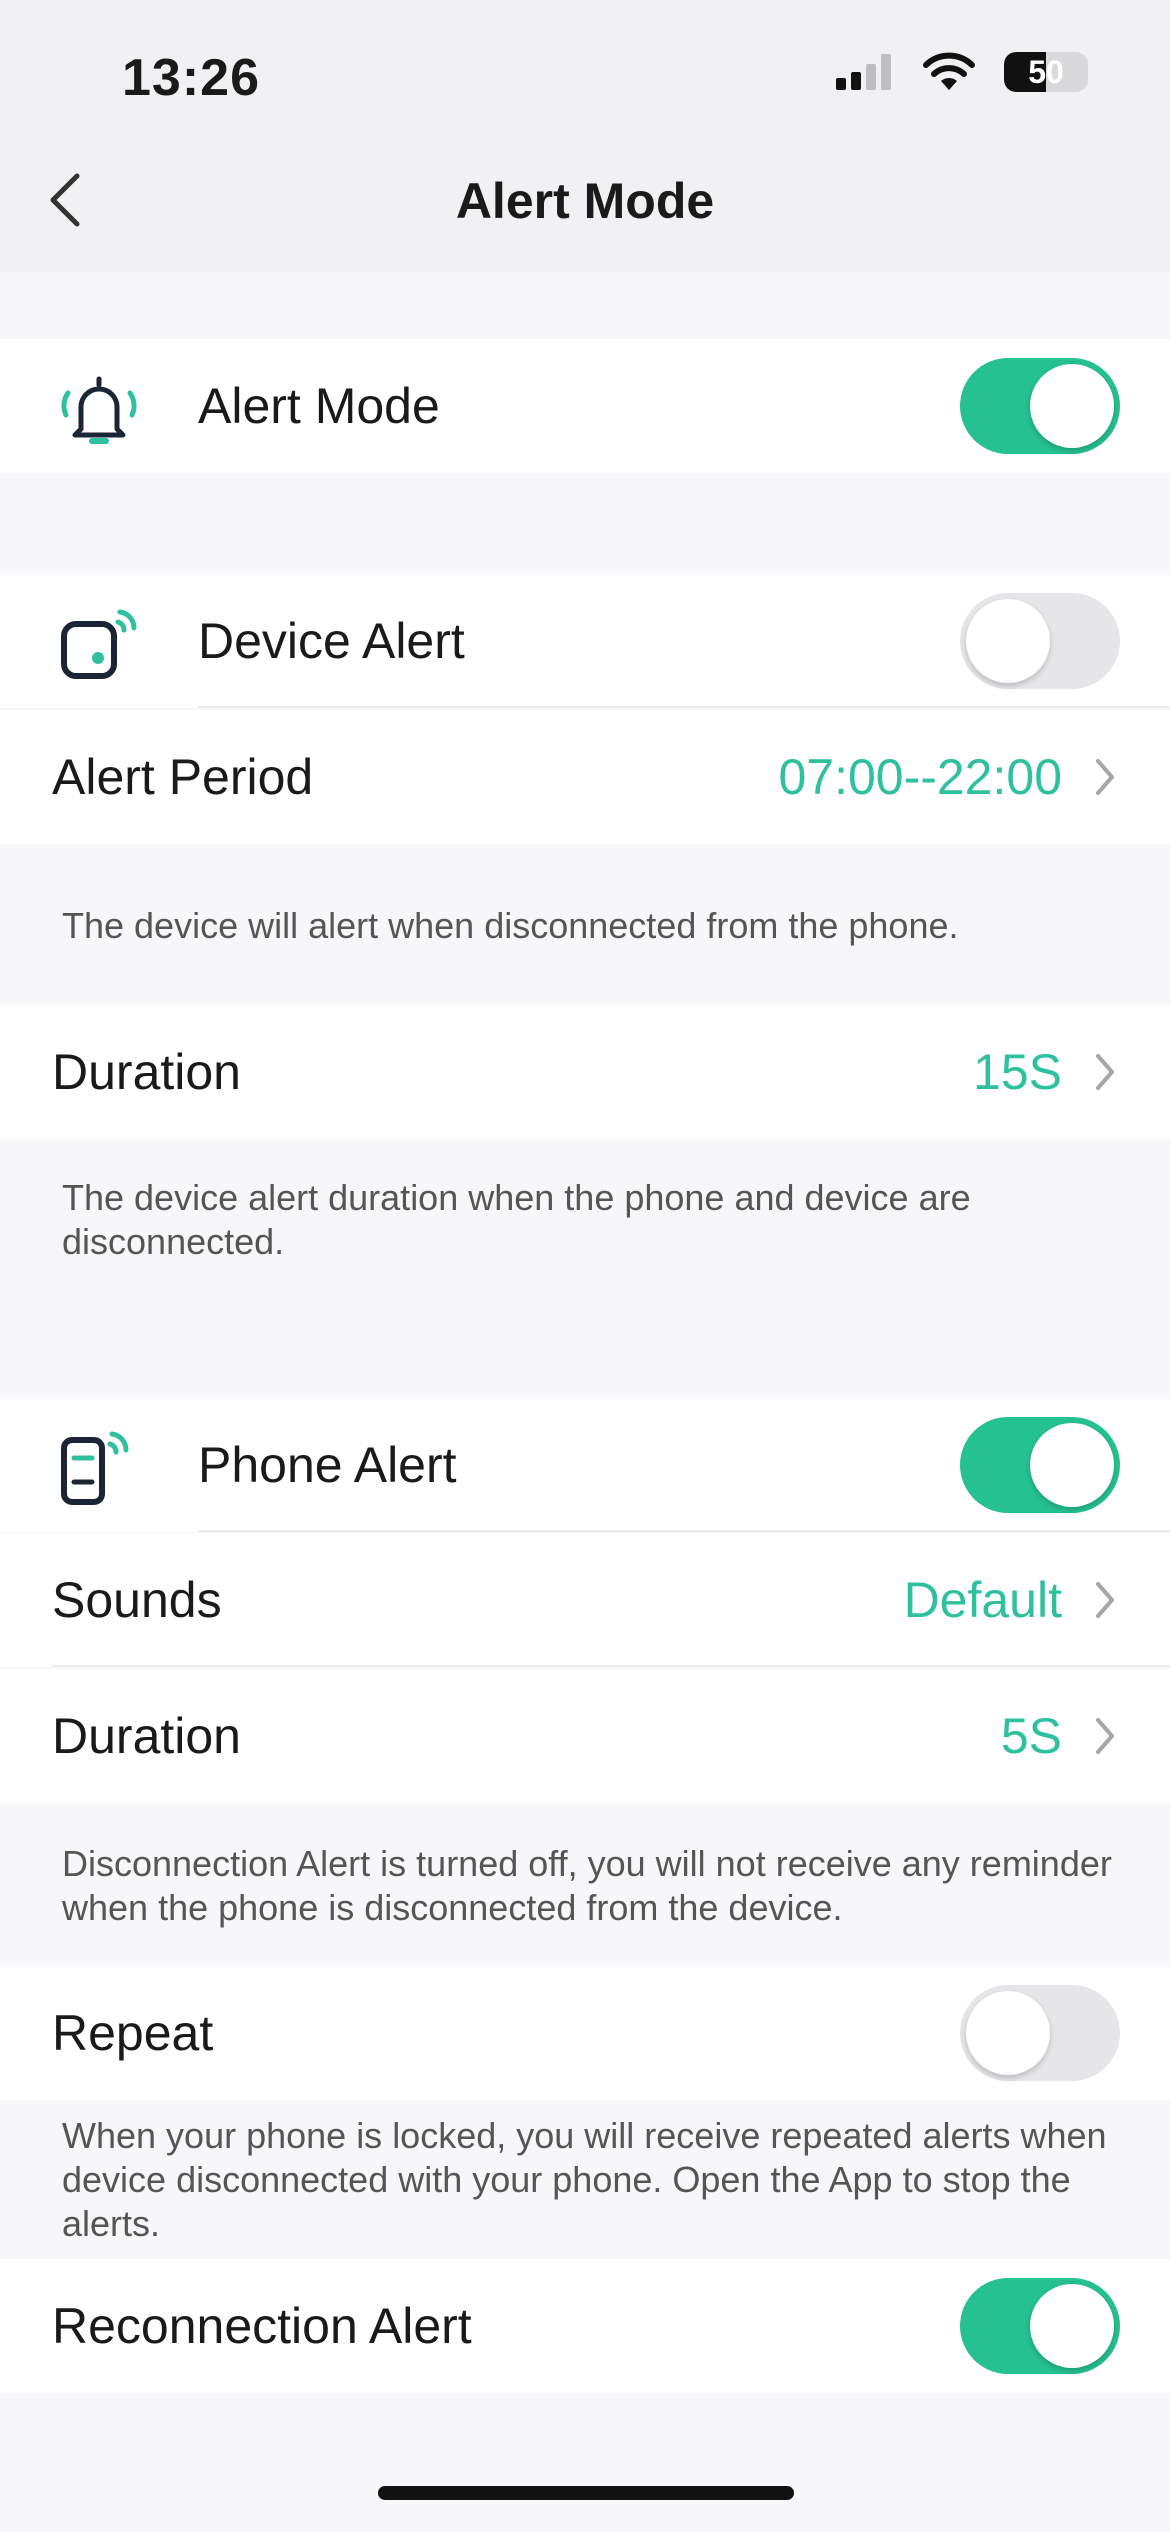 The height and width of the screenshot is (2532, 1170). What do you see at coordinates (99, 644) in the screenshot?
I see `device-signal-icon` at bounding box center [99, 644].